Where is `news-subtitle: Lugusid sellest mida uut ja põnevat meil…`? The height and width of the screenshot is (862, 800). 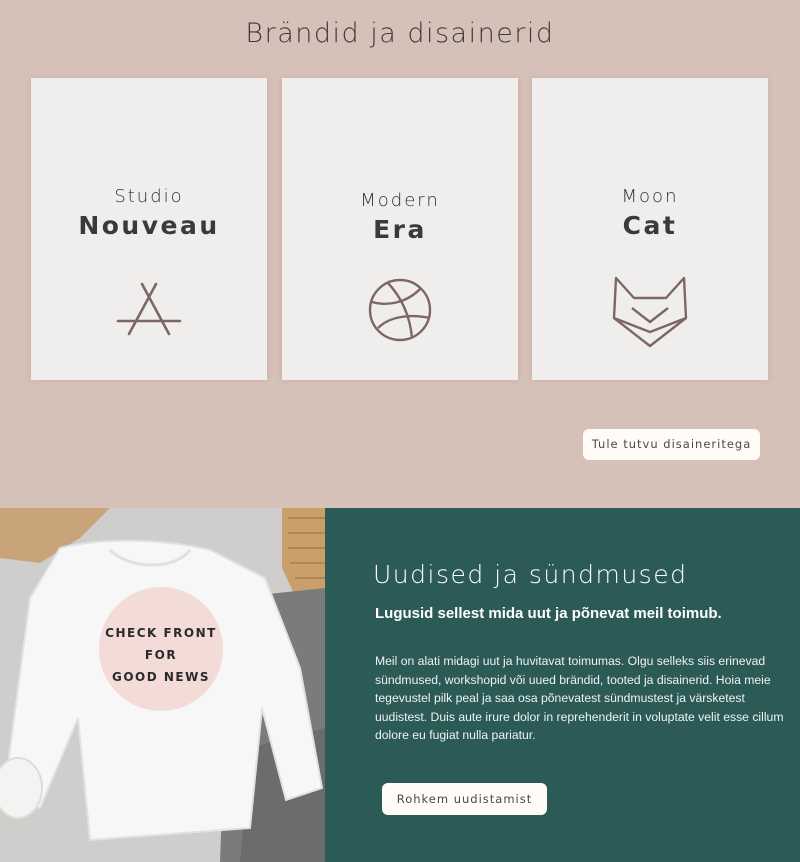
news-subtitle: Lugusid sellest mida uut ja põnevat meil… is located at coordinates (548, 613).